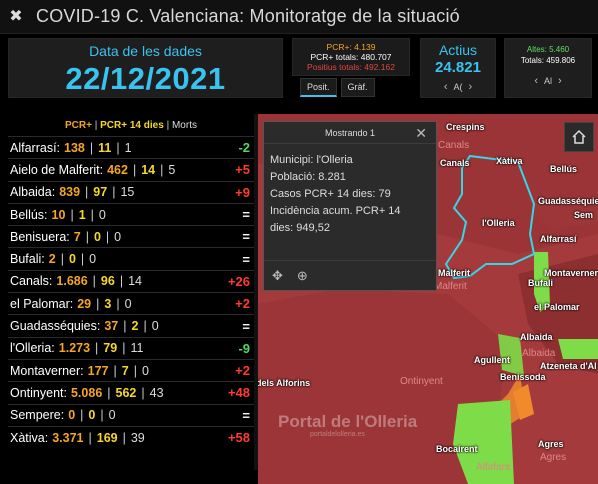 This screenshot has width=598, height=484. Describe the element at coordinates (284, 383) in the screenshot. I see `map-label-alforins: dels Alforins` at that location.